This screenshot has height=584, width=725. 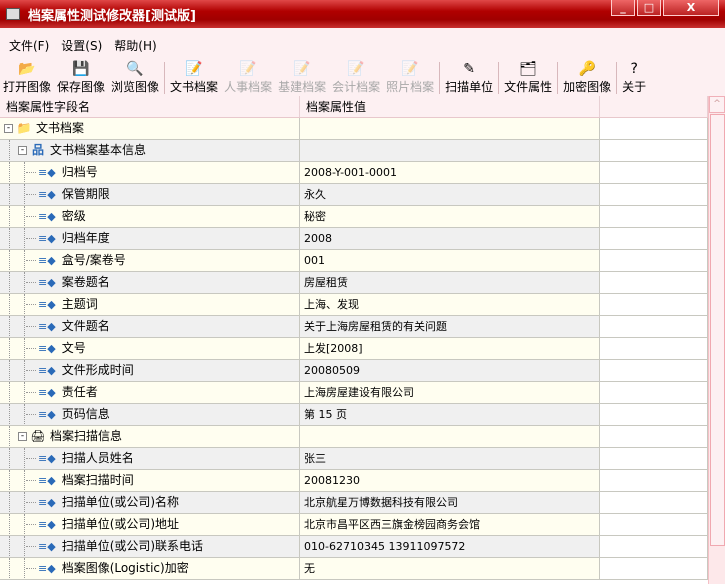 I want to click on table-row: ≡◆ 扫描单位(或公司)地址 北京市昌平区西三旗金榜园商务会馆, so click(x=354, y=525).